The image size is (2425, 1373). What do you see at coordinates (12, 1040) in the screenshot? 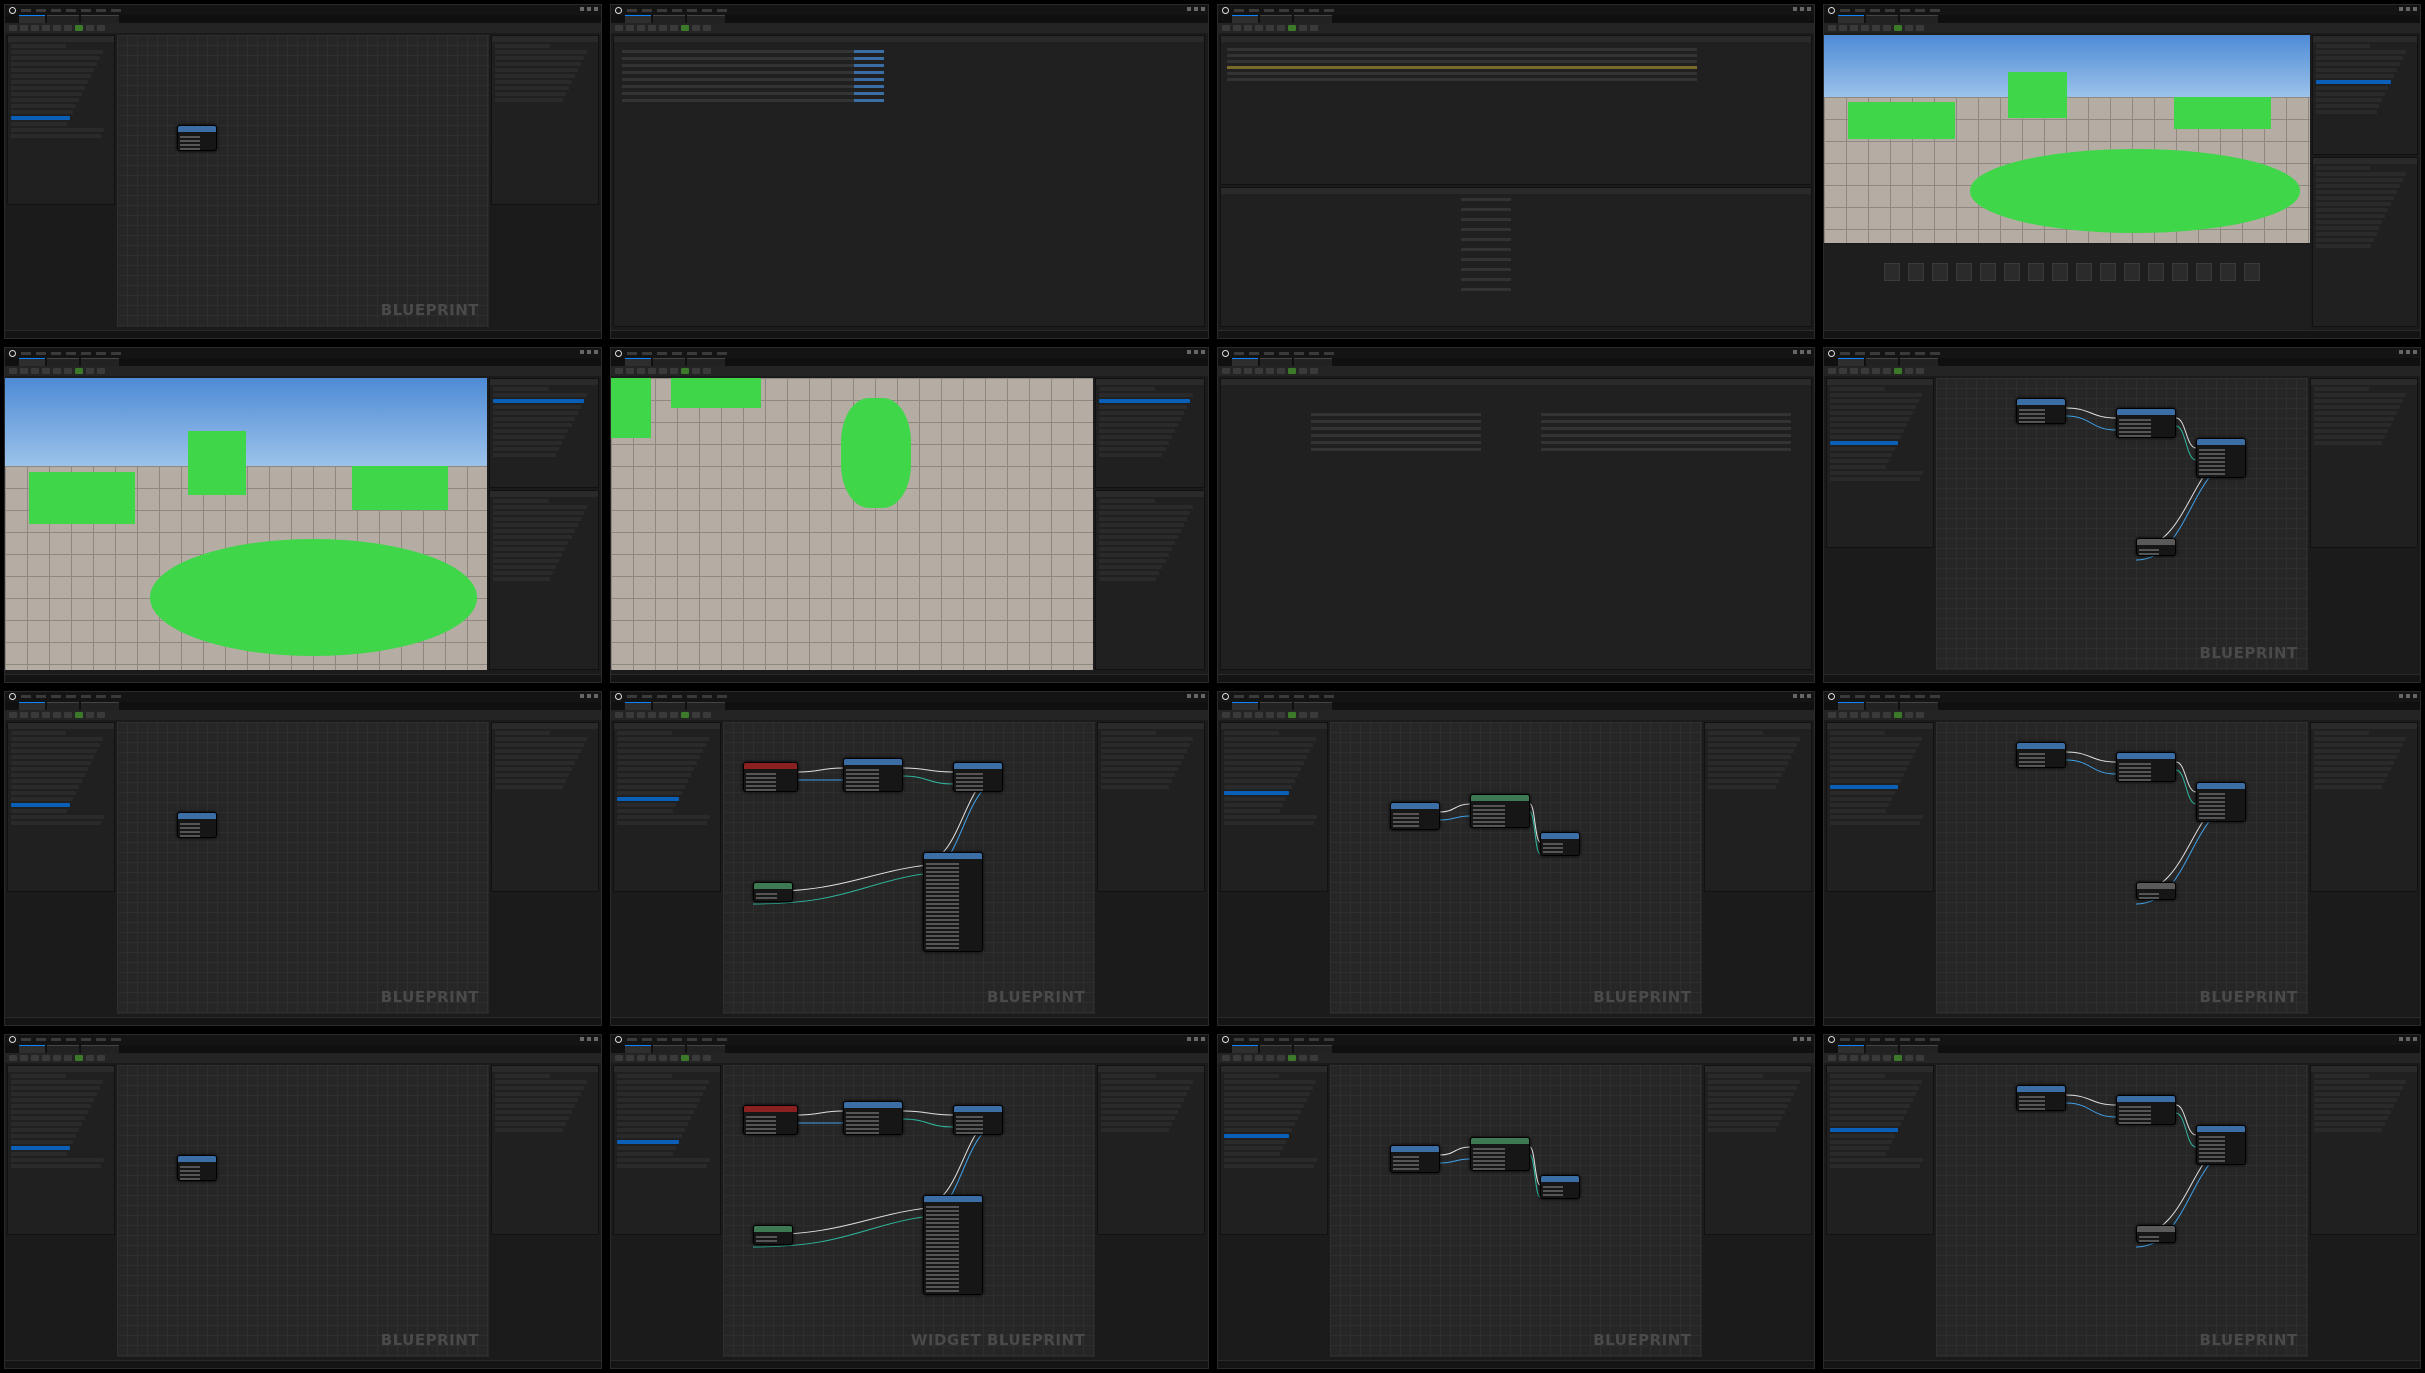
I see `unreal-logo-icon` at bounding box center [12, 1040].